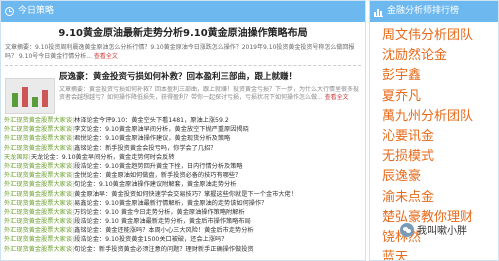 This screenshot has height=261, width=499. What do you see at coordinates (423, 11) in the screenshot?
I see `analyst-ranking-title: 金融分析师排行榜` at bounding box center [423, 11].